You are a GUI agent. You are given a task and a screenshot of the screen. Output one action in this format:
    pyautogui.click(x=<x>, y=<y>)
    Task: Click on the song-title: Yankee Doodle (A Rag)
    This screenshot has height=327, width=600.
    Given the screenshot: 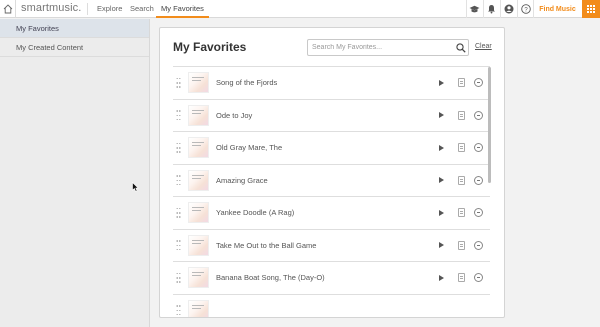 What is the action you would take?
    pyautogui.click(x=255, y=212)
    